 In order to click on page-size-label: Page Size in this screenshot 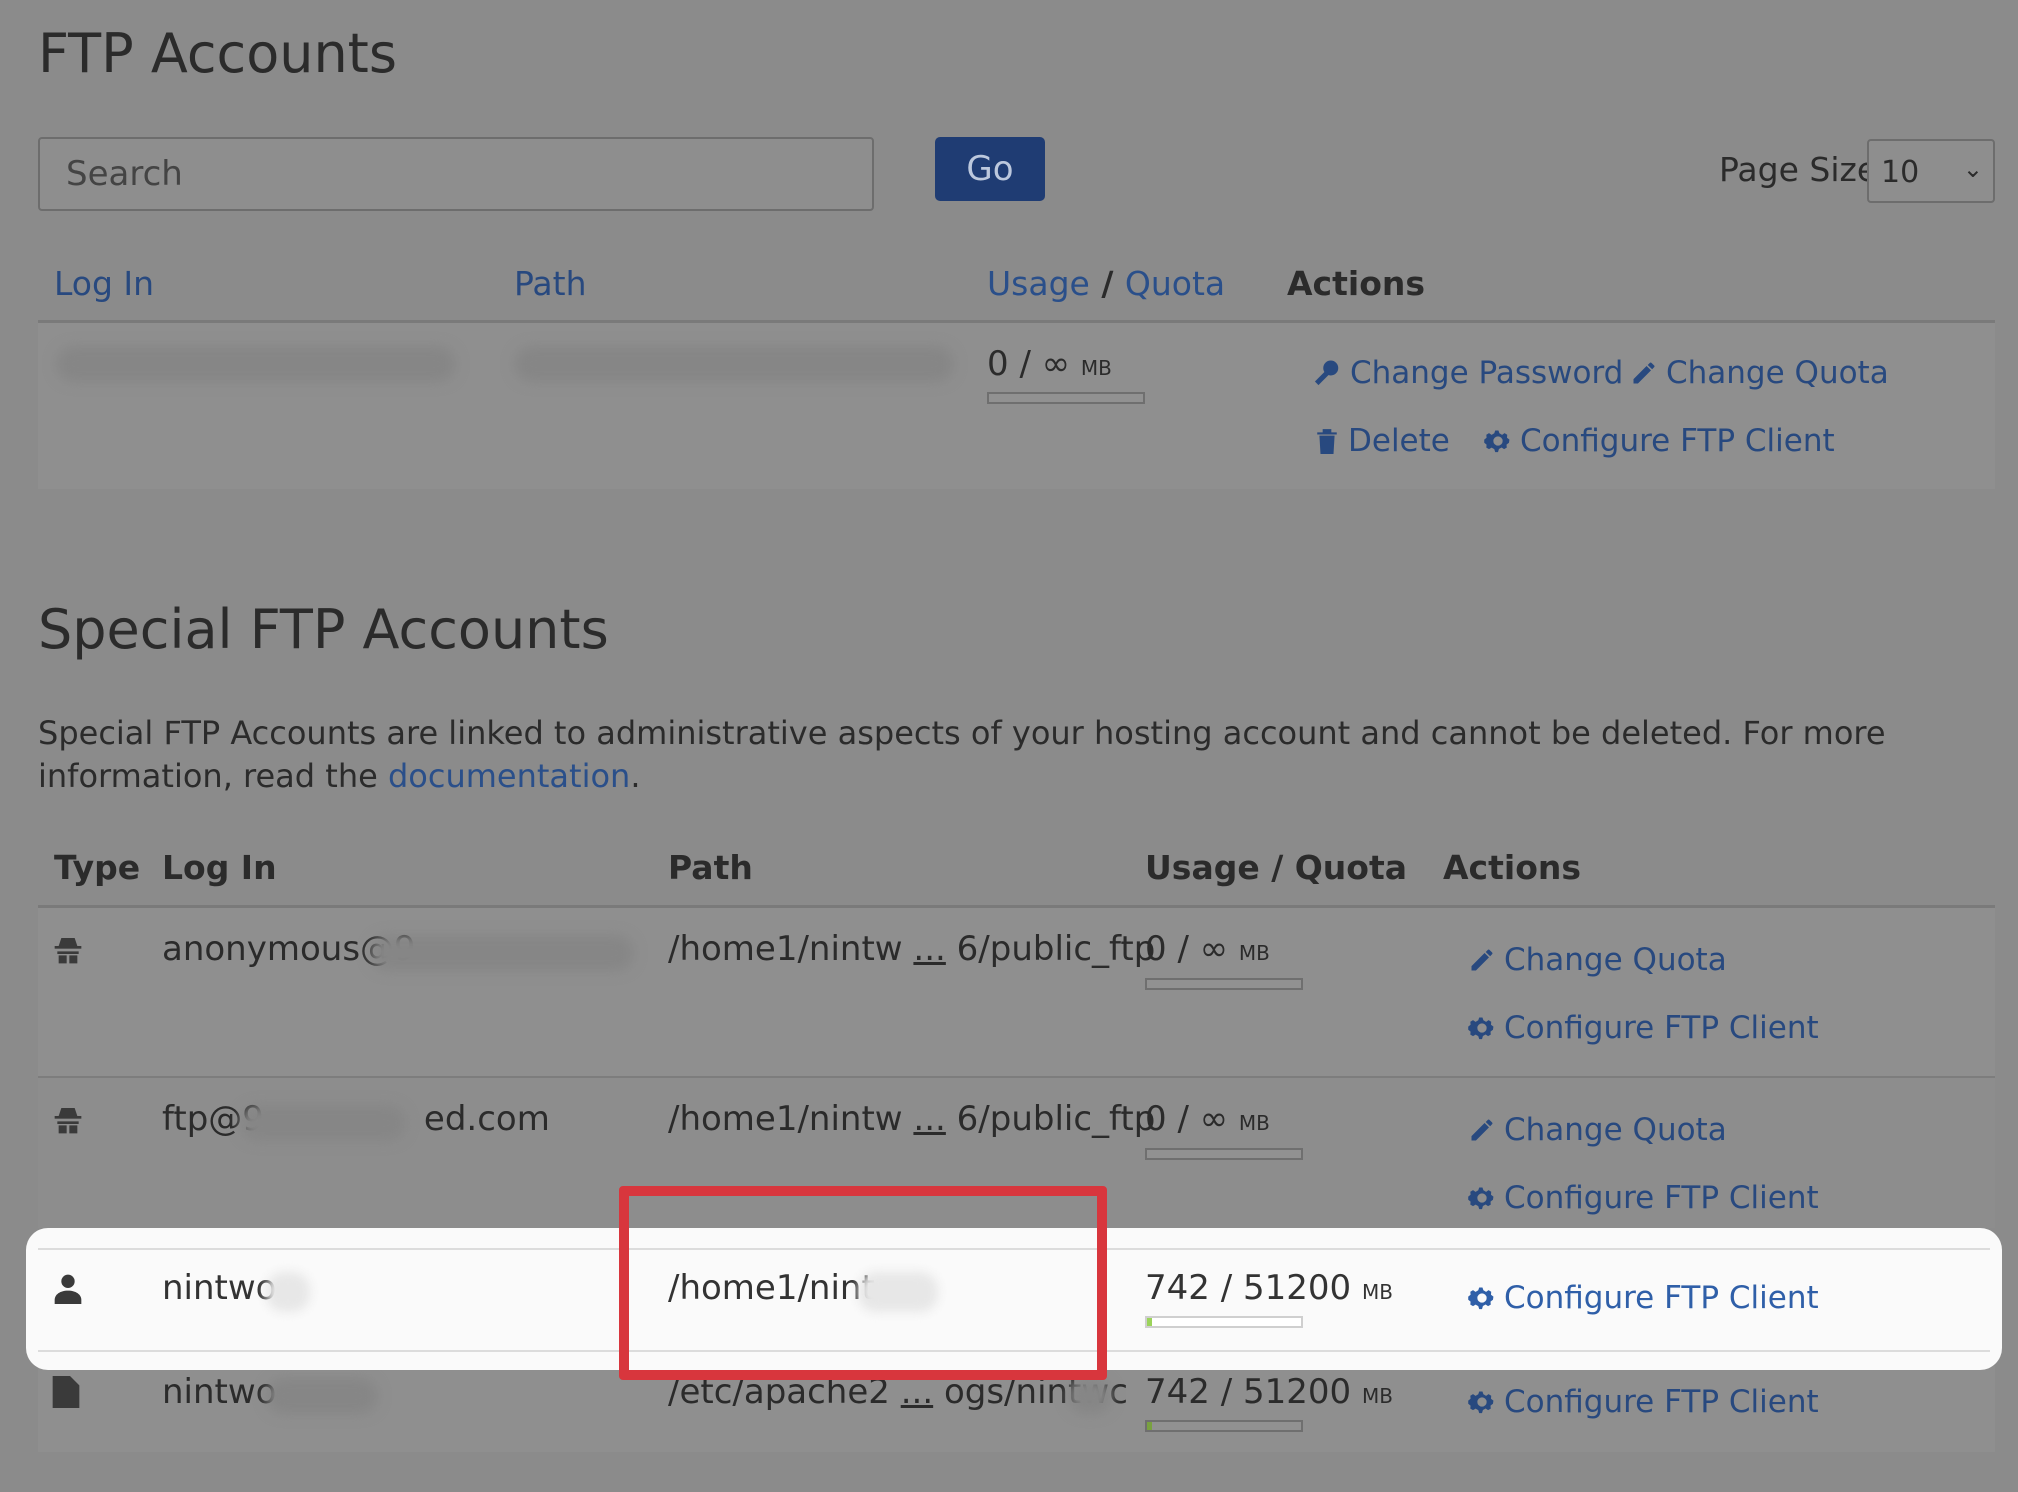, I will do `click(1798, 169)`.